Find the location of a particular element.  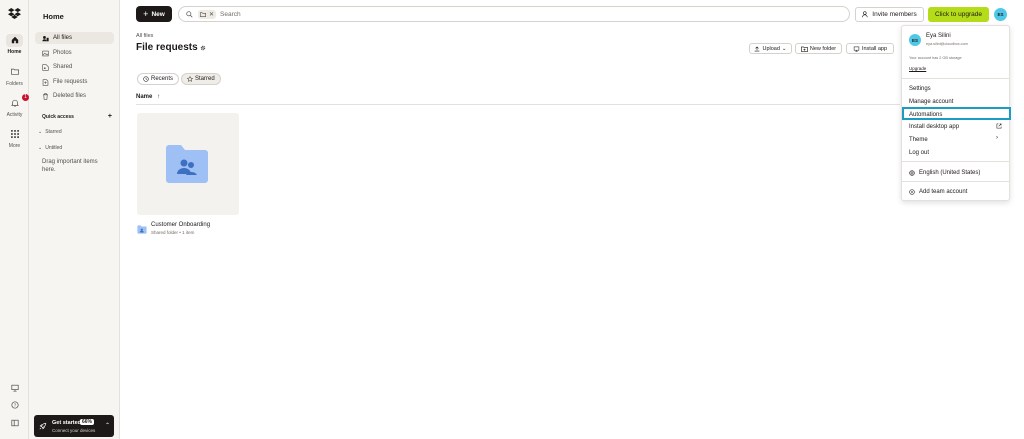

rocket-icon is located at coordinates (43, 426).